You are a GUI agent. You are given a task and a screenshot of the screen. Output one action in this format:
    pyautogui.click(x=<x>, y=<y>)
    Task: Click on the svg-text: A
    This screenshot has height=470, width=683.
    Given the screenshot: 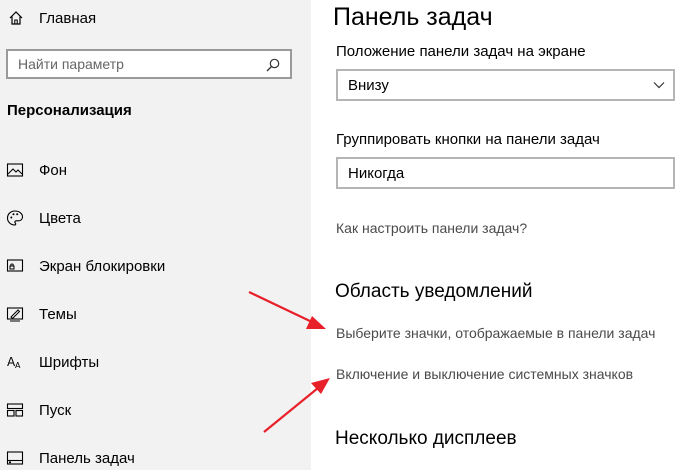 What is the action you would take?
    pyautogui.click(x=18, y=365)
    